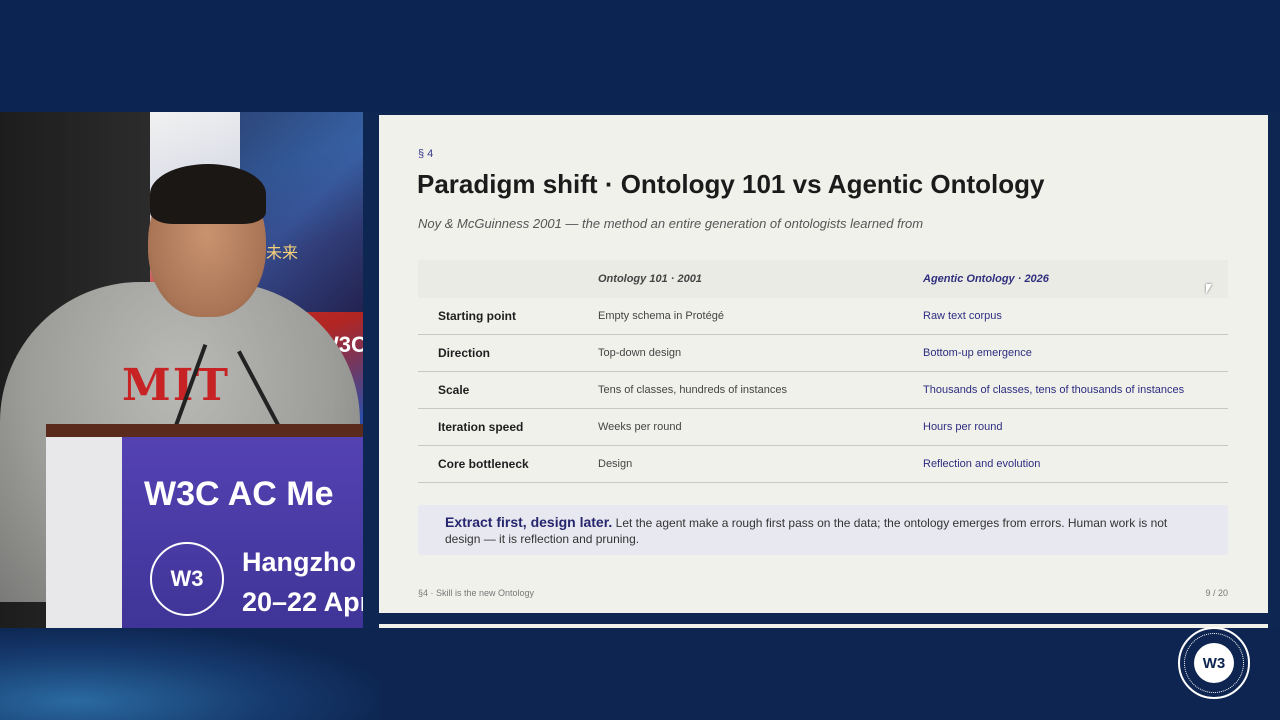 The image size is (1280, 720). Describe the element at coordinates (176, 385) in the screenshot. I see `shirt-text: MIT` at that location.